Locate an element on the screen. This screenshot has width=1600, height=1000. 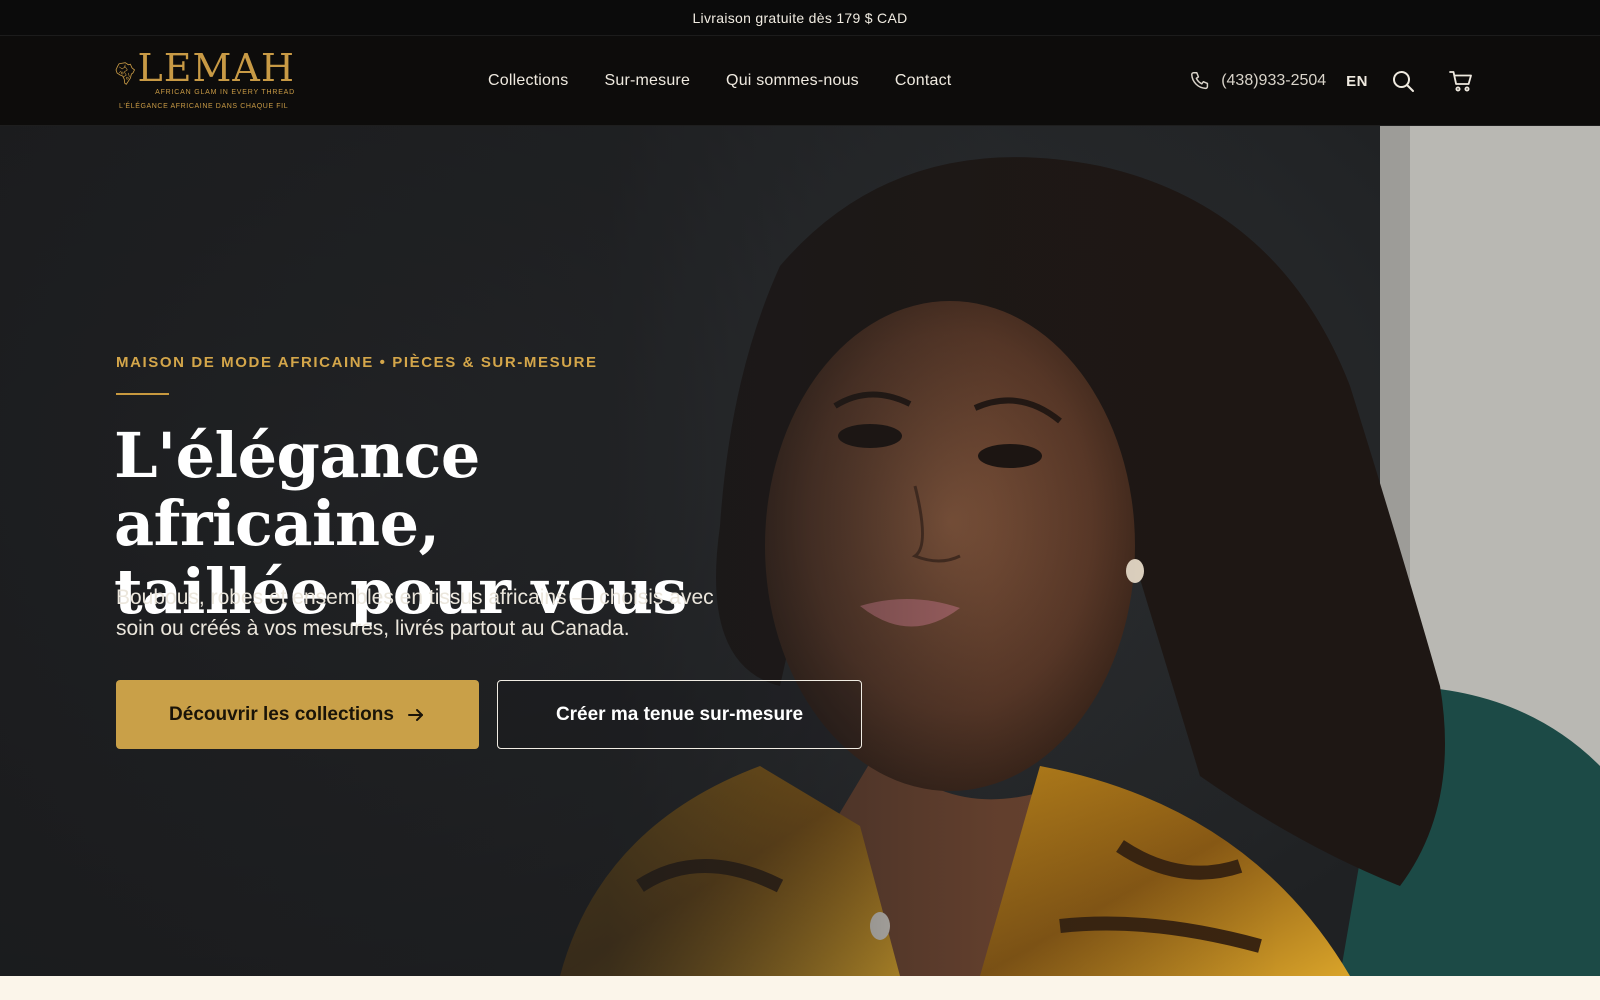
discover-collections-button: Découvrir les collections is located at coordinates (297, 714).